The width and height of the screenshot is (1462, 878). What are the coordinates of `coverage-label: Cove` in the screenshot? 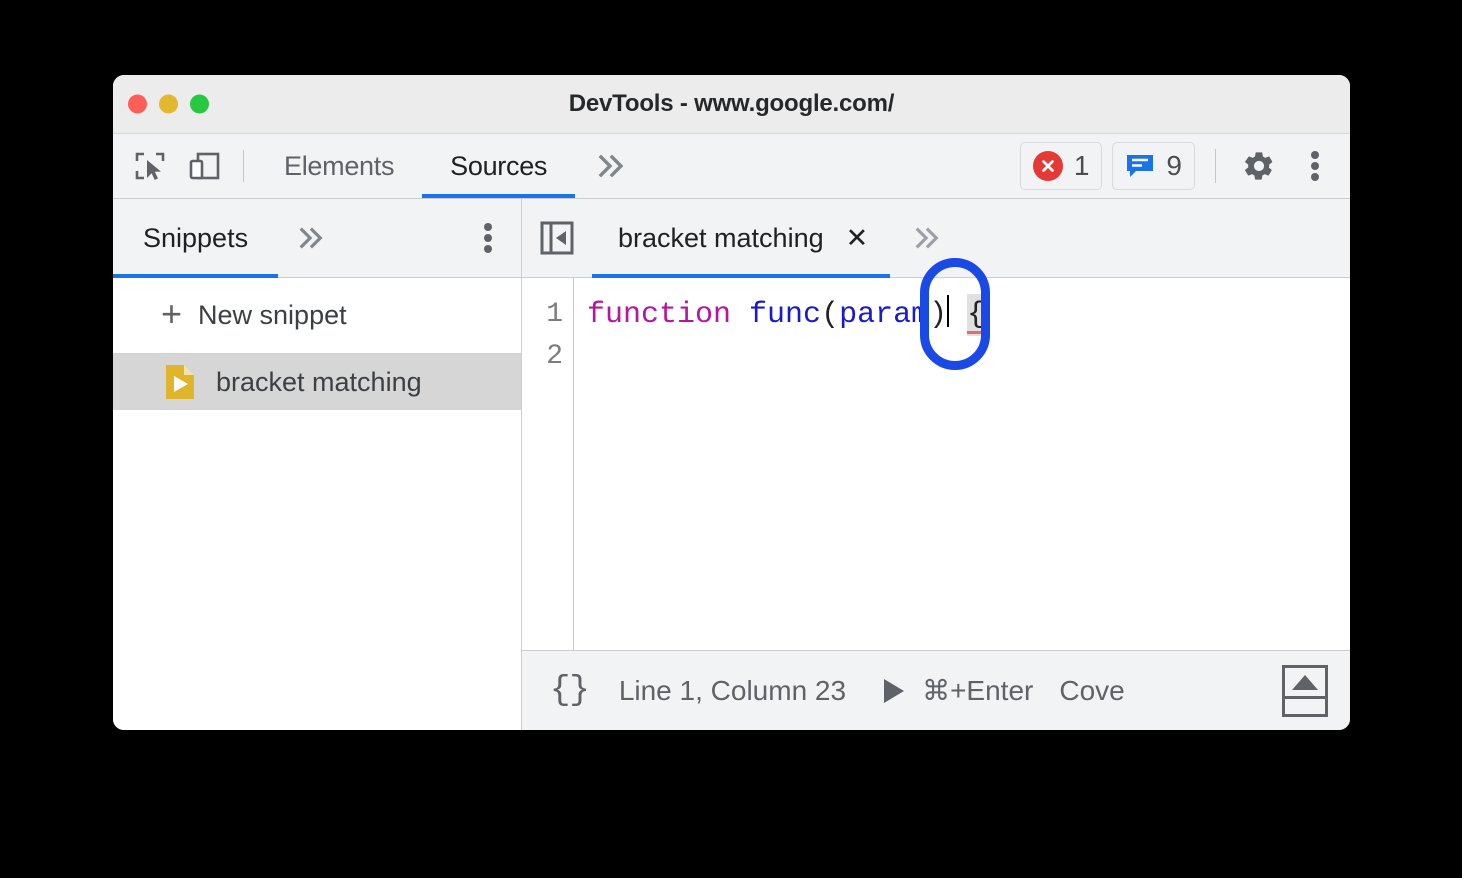 It's located at (1091, 691).